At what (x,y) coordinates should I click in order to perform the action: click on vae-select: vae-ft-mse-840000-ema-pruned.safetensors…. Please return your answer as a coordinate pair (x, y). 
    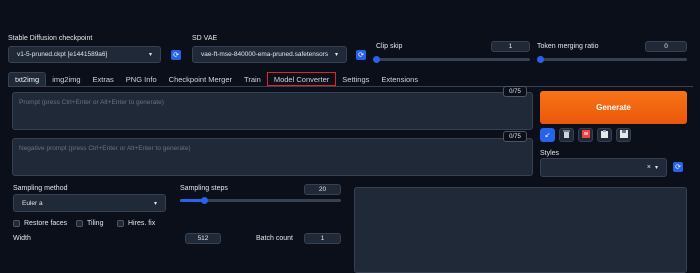
    Looking at the image, I should click on (269, 54).